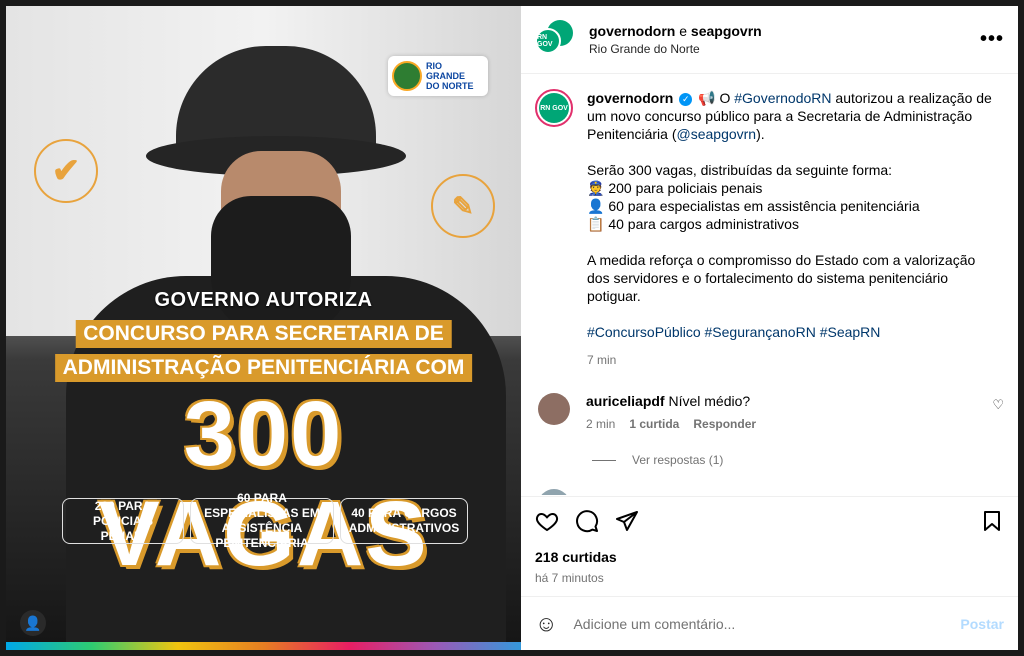 The height and width of the screenshot is (656, 1024). I want to click on caption-username: governodorn, so click(630, 98).